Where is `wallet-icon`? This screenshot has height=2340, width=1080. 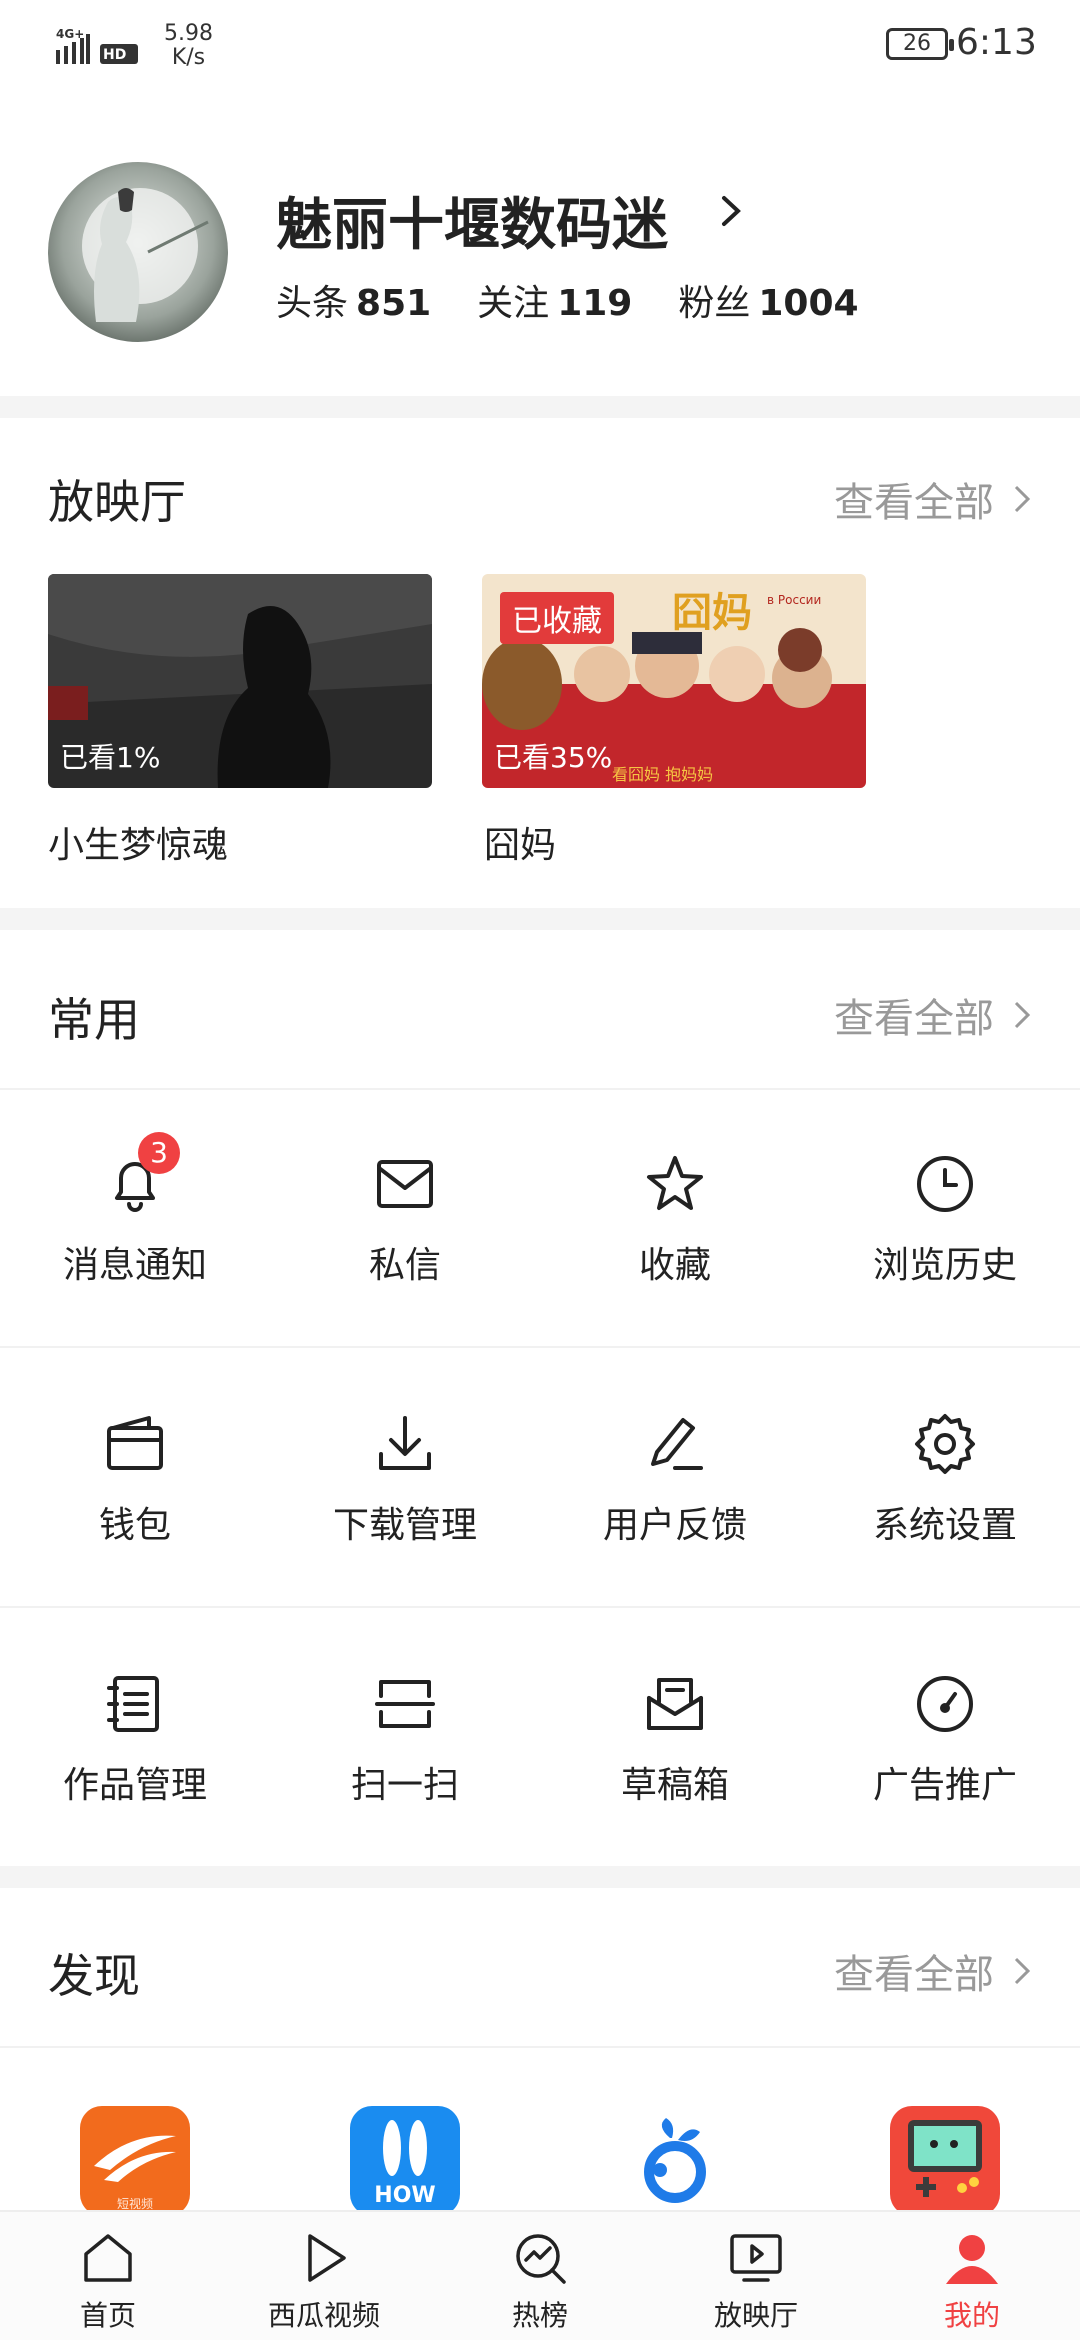
wallet-icon is located at coordinates (135, 1443).